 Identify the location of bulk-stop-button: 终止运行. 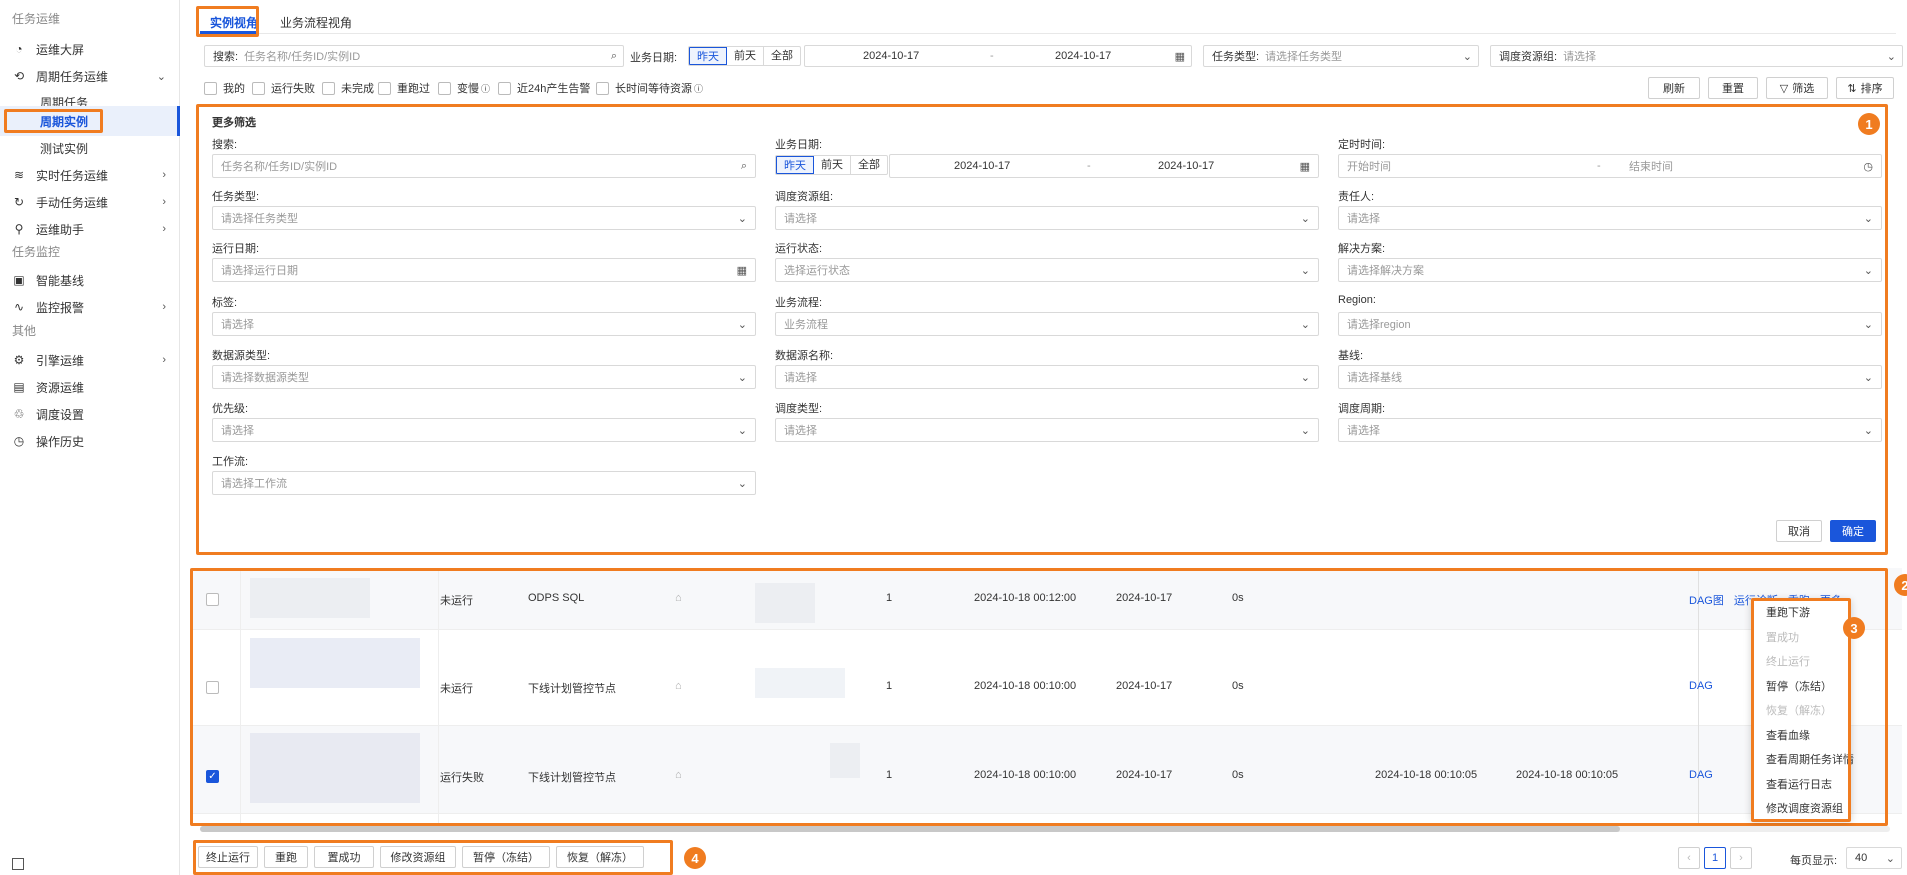
(228, 857).